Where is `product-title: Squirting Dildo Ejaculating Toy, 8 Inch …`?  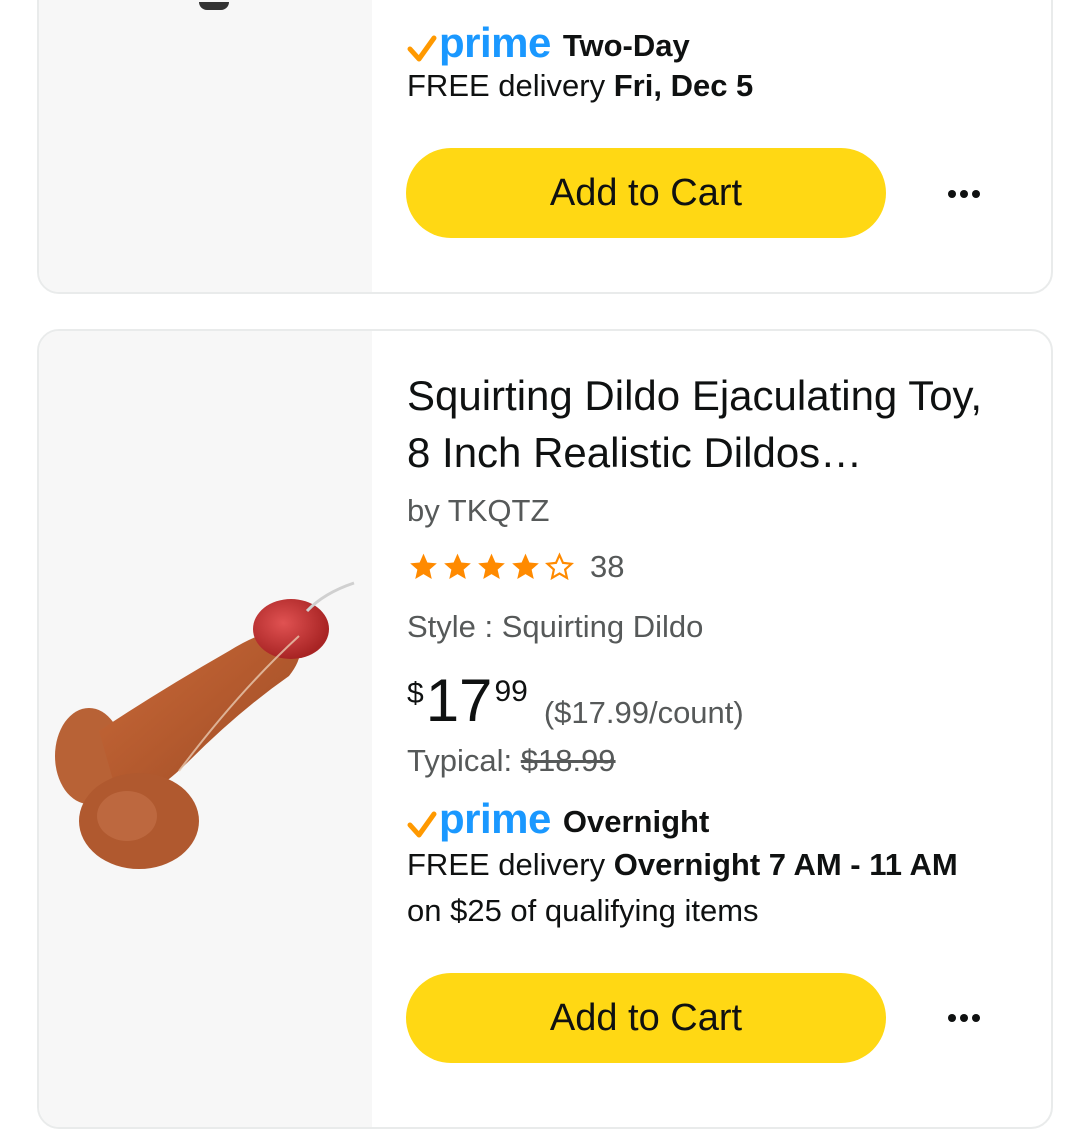 product-title: Squirting Dildo Ejaculating Toy, 8 Inch … is located at coordinates (712, 424).